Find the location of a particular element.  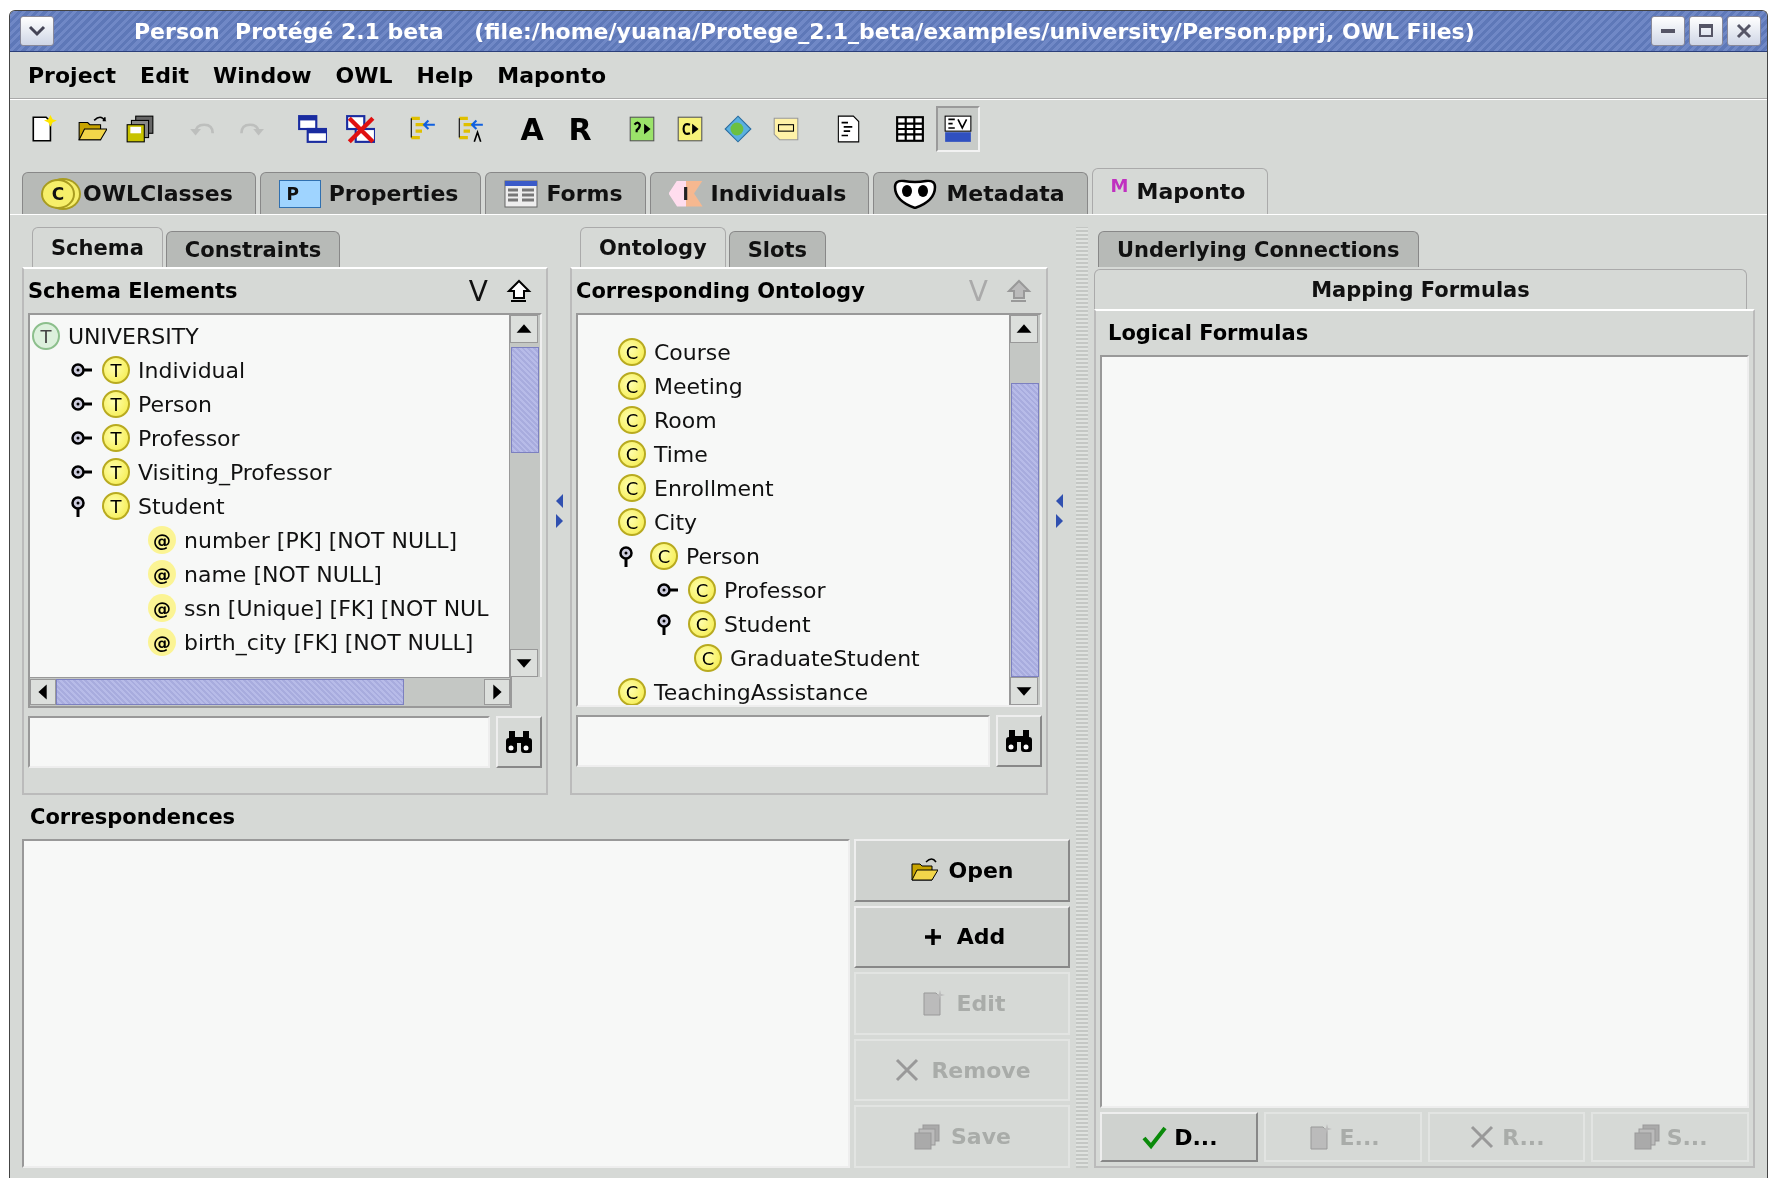

section-title: Logical Formulas is located at coordinates (1208, 333).